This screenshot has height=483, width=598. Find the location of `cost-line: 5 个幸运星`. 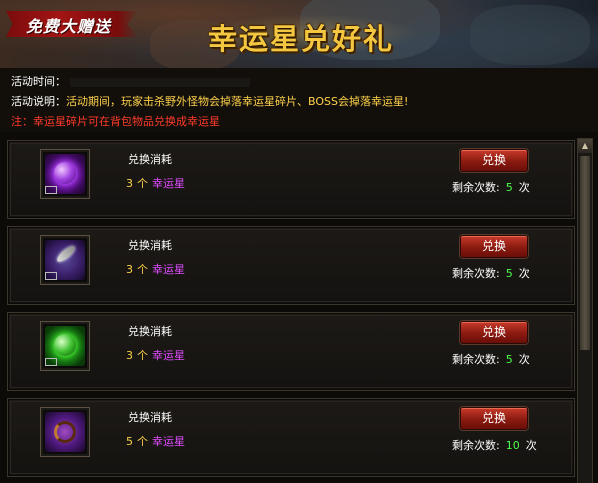

cost-line: 5 个幸运星 is located at coordinates (155, 441).